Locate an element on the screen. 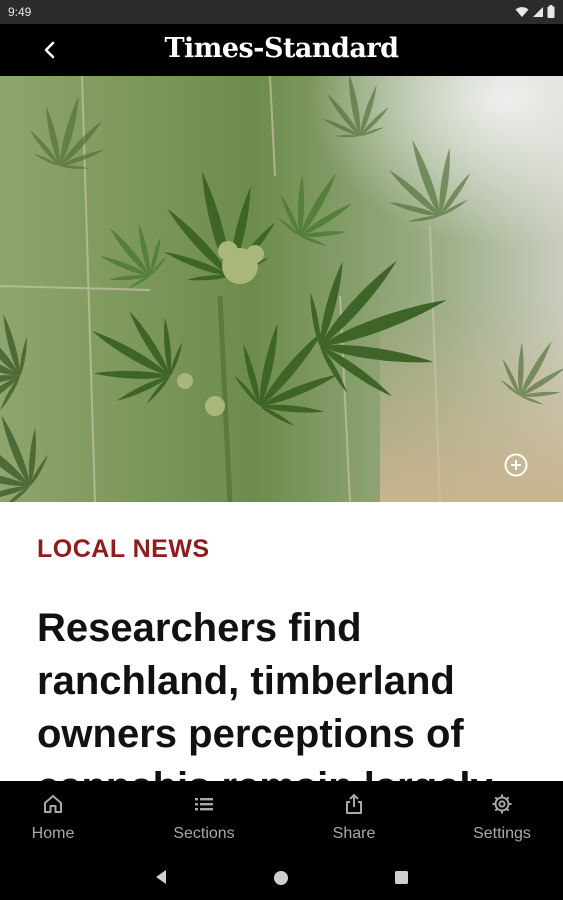  nav-share: Share is located at coordinates (354, 818).